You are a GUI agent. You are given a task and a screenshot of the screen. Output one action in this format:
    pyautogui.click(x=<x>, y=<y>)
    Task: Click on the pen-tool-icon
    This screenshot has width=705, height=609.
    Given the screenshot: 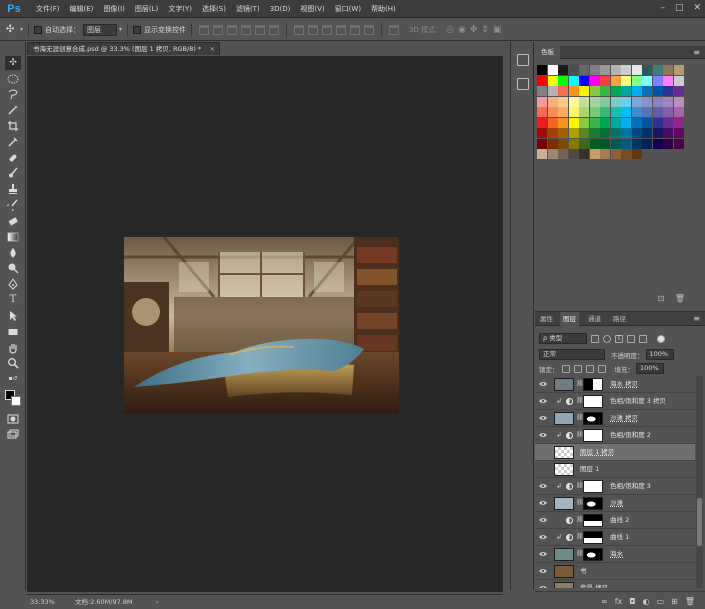 What is the action you would take?
    pyautogui.click(x=13, y=284)
    